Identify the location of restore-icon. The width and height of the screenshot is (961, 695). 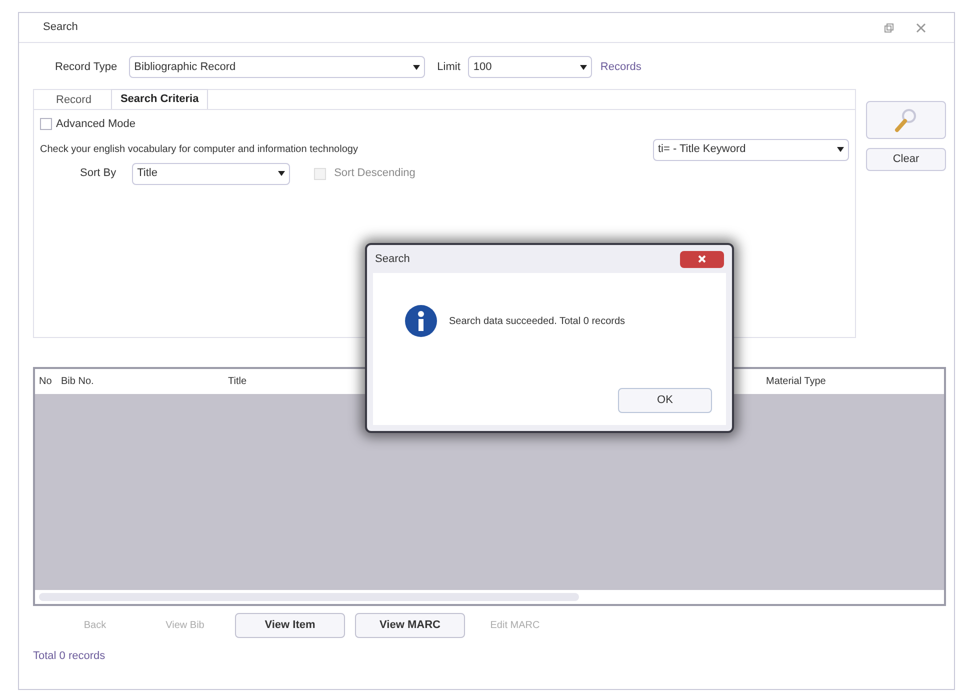
(889, 27).